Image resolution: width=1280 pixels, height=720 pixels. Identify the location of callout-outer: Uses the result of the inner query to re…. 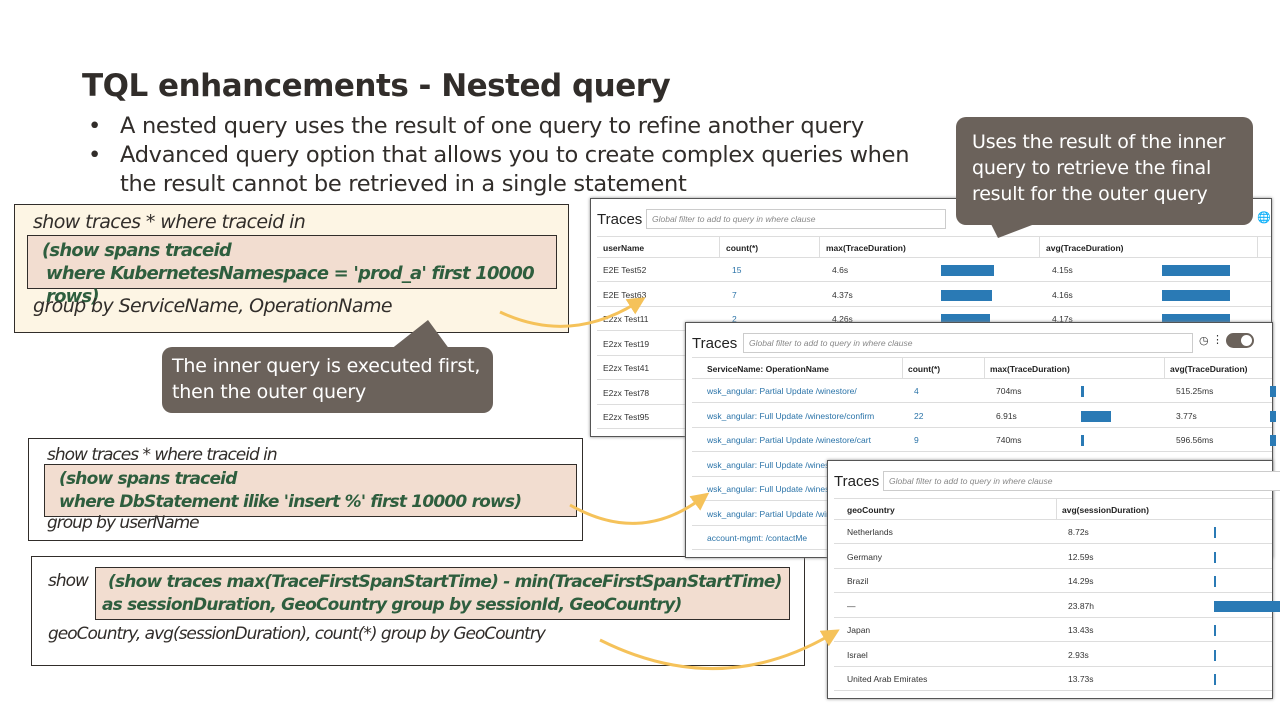
(1104, 171).